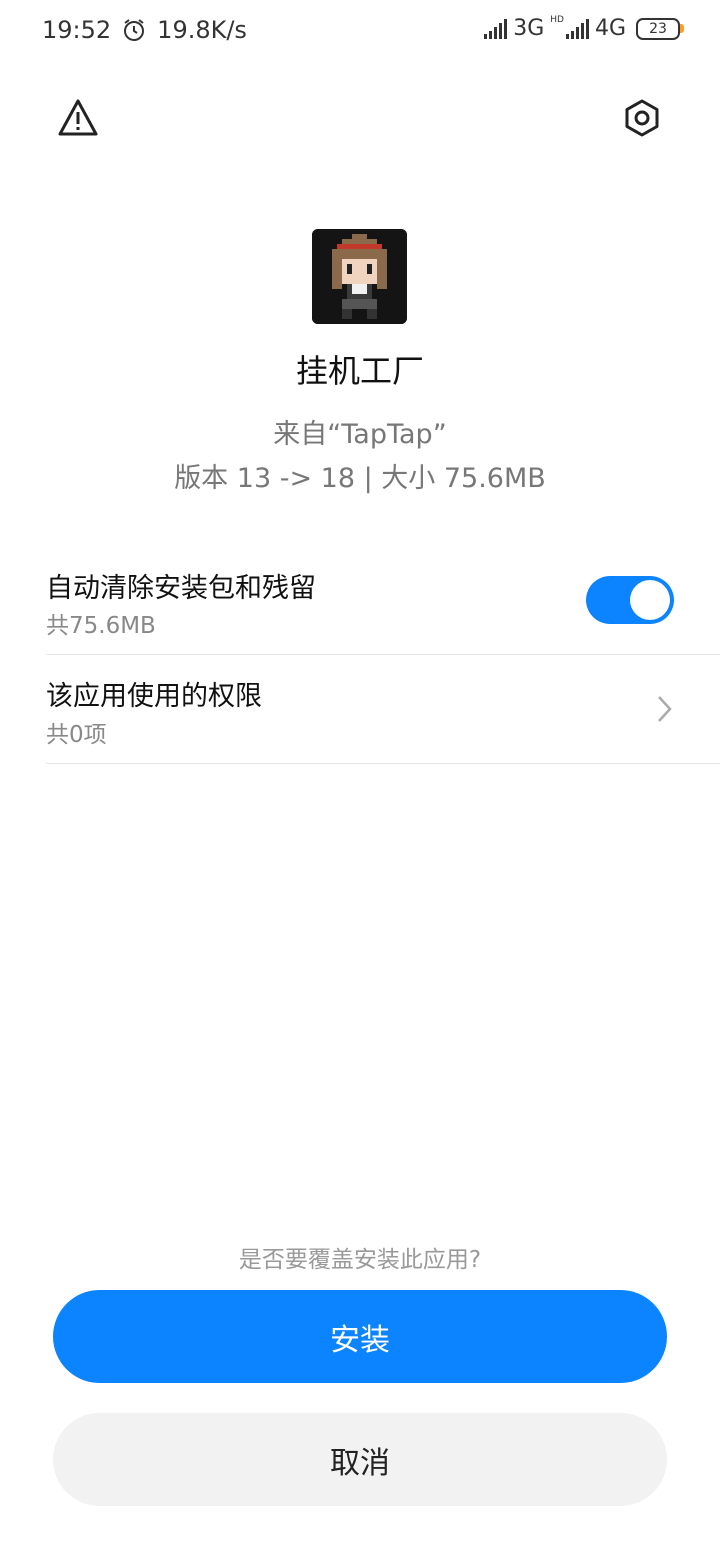 The height and width of the screenshot is (1560, 720). Describe the element at coordinates (383, 709) in the screenshot. I see `permissions-row: 该应用使用的权限 共0项` at that location.